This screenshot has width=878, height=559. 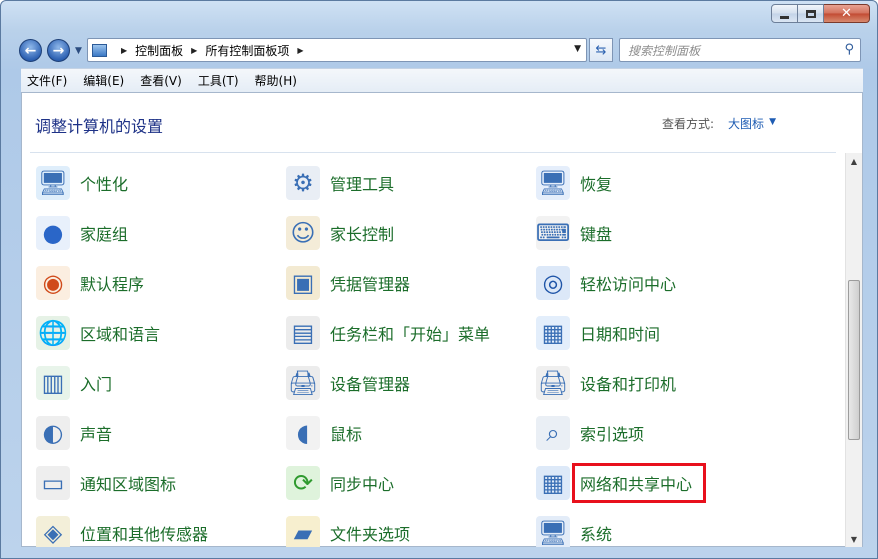 What do you see at coordinates (58, 50) in the screenshot?
I see `forward-button: →` at bounding box center [58, 50].